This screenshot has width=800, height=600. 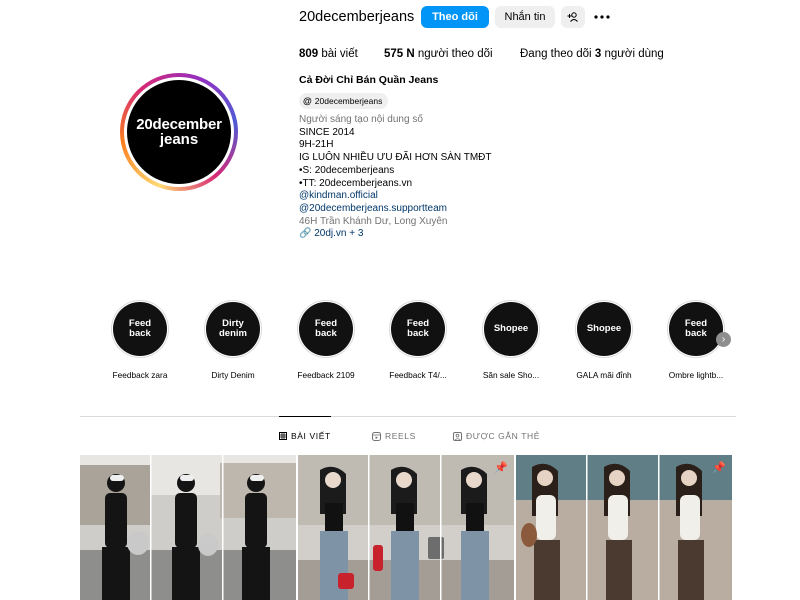 I want to click on highlight-item: Feed back Feedback zara, so click(x=140, y=340).